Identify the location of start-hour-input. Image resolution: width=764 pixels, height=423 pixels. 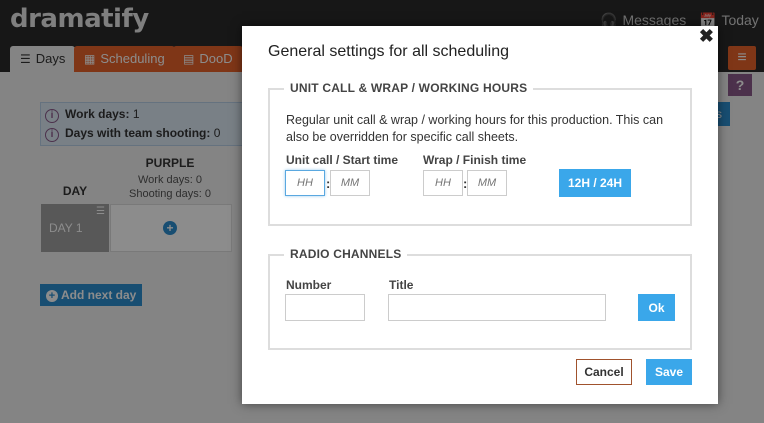
(305, 183).